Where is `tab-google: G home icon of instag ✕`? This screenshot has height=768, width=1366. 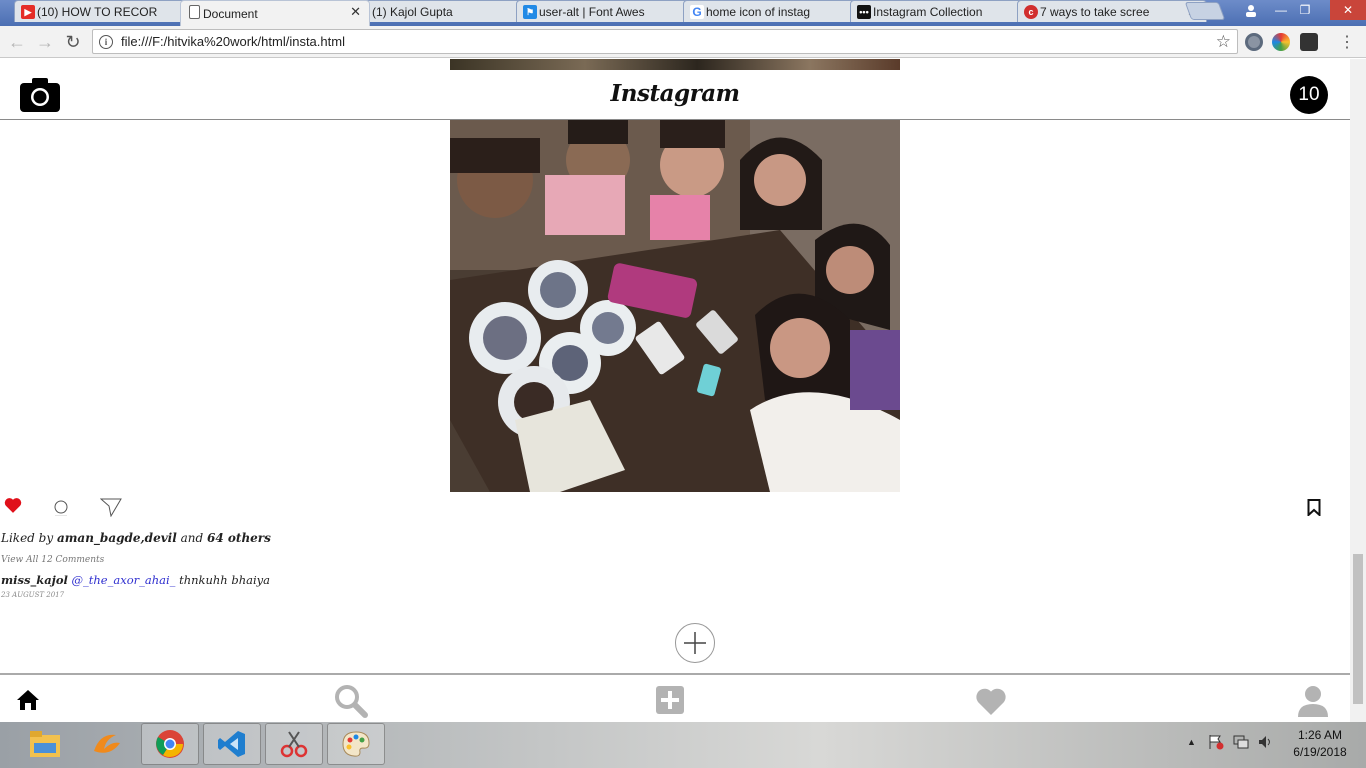 tab-google: G home icon of instag ✕ is located at coordinates (778, 11).